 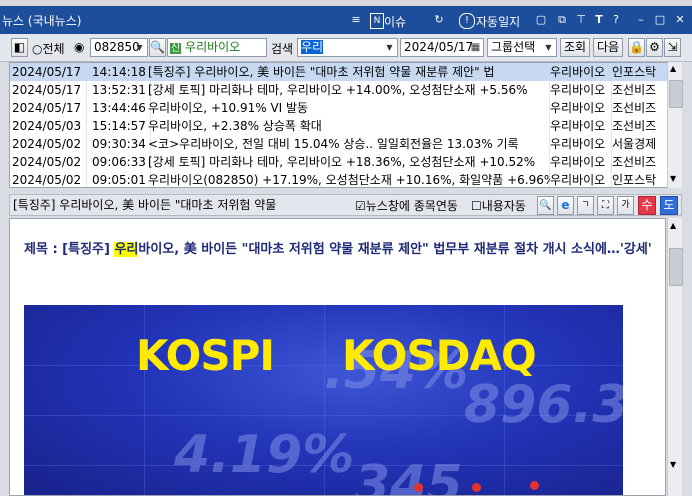 What do you see at coordinates (321, 72) in the screenshot?
I see `news-title: [특징주] 우리바이오, 美 바이든 "대마초 저위험 약물 재분류 제안" 법` at bounding box center [321, 72].